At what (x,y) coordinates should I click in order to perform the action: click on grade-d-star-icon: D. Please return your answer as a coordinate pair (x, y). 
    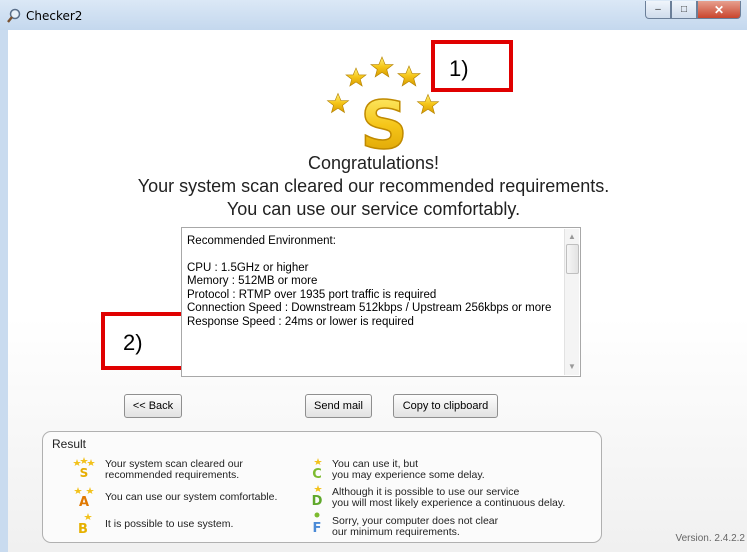
    Looking at the image, I should click on (317, 495).